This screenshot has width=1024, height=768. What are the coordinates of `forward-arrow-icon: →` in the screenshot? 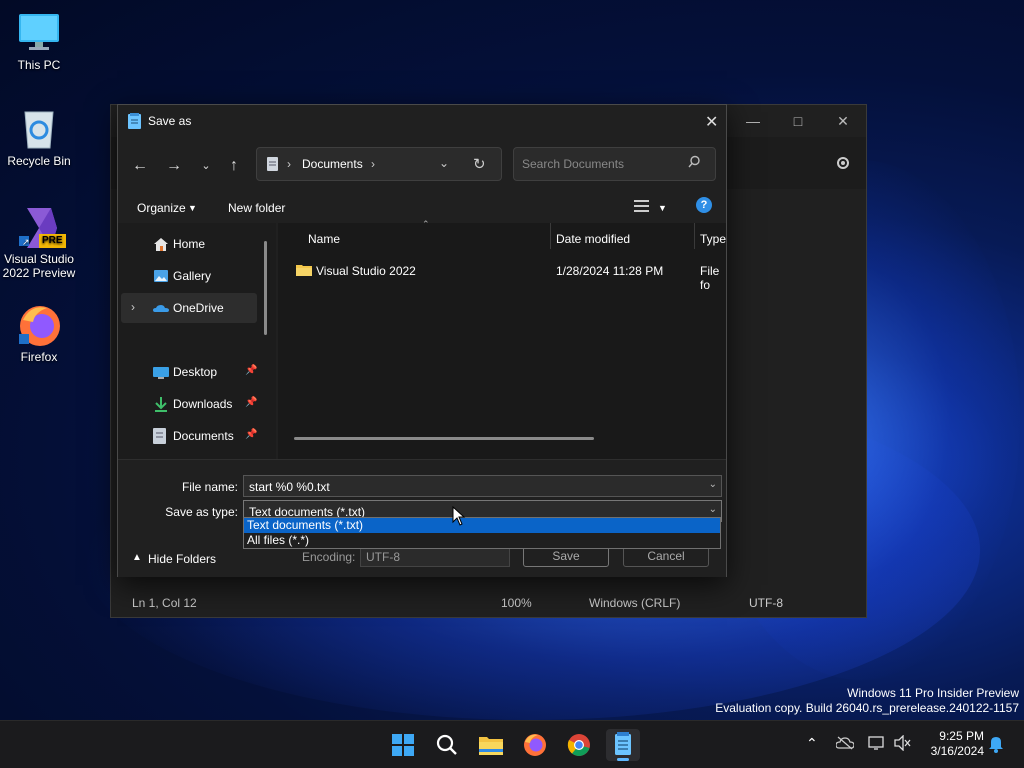 It's located at (174, 166).